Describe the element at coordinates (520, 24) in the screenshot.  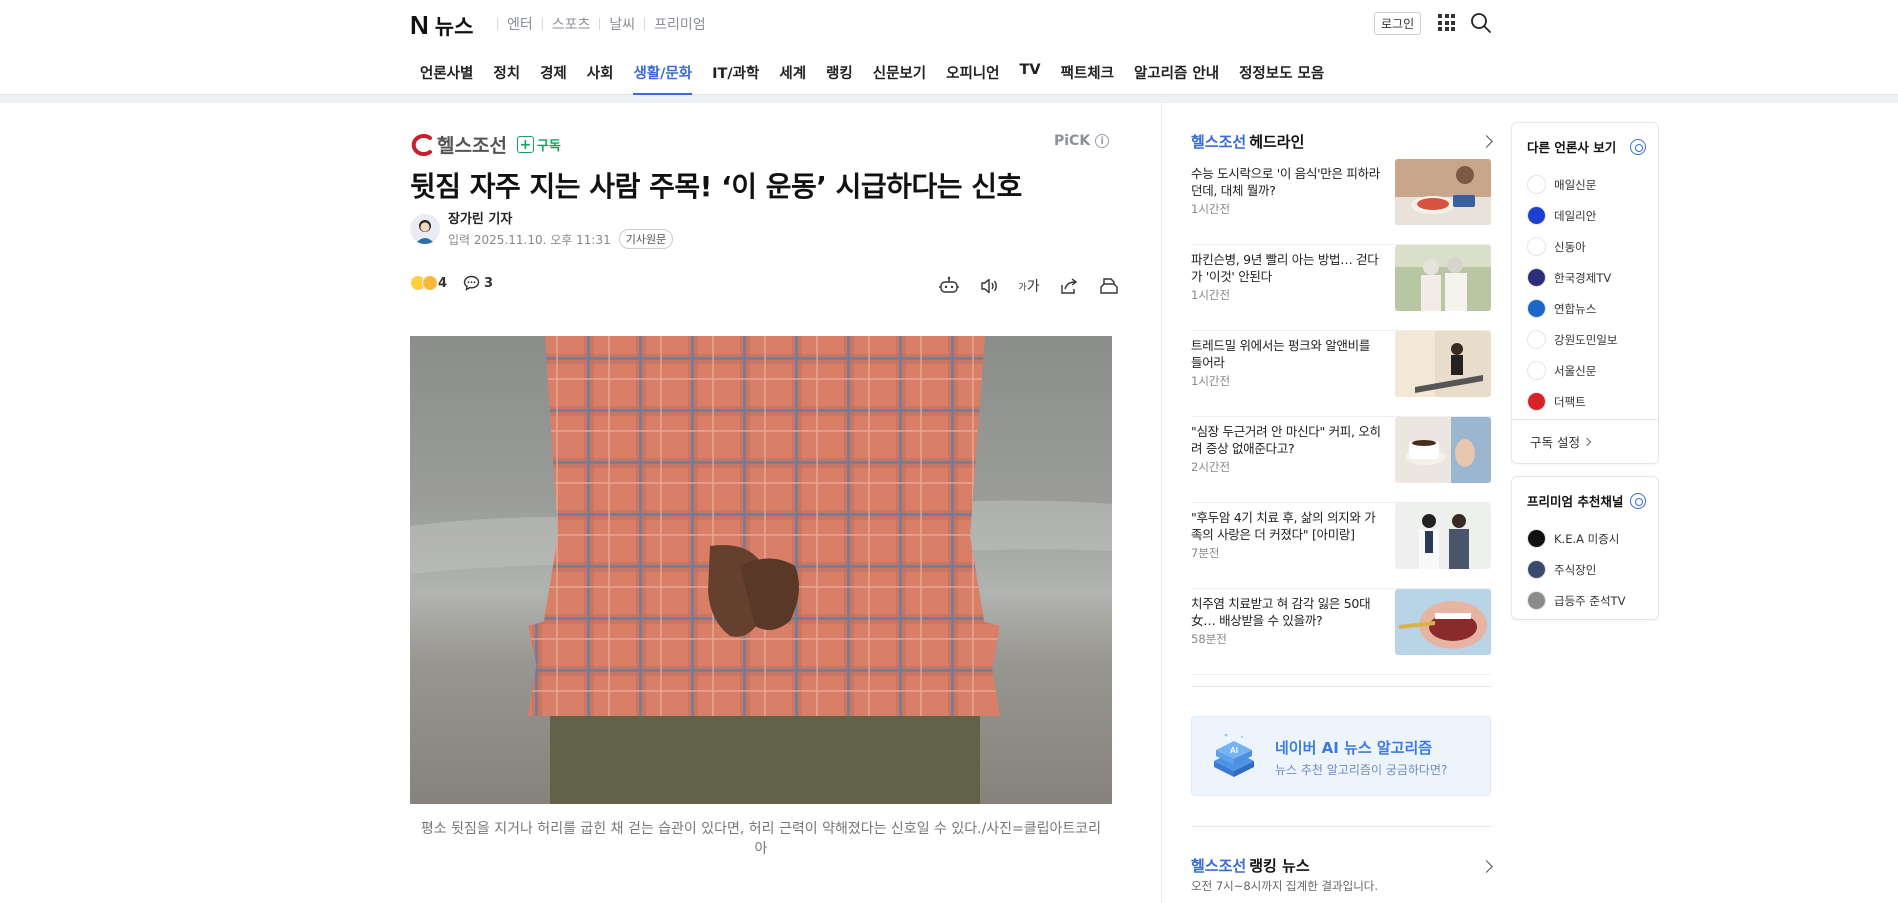
I see `service-link-entertain: 엔터` at that location.